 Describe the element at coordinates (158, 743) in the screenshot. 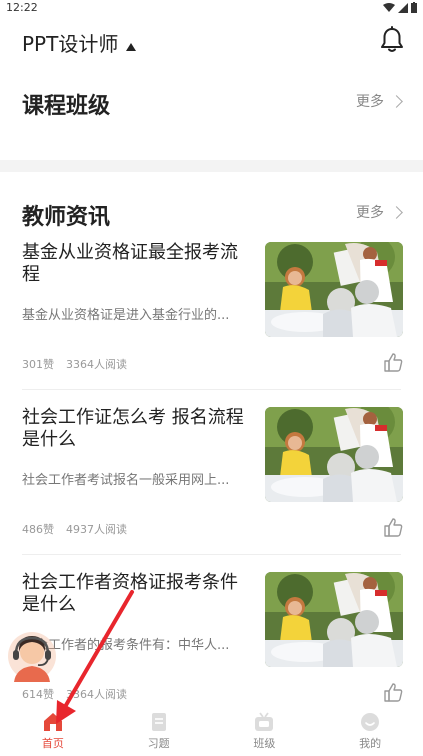

I see `tab-exercise-label: 习题` at that location.